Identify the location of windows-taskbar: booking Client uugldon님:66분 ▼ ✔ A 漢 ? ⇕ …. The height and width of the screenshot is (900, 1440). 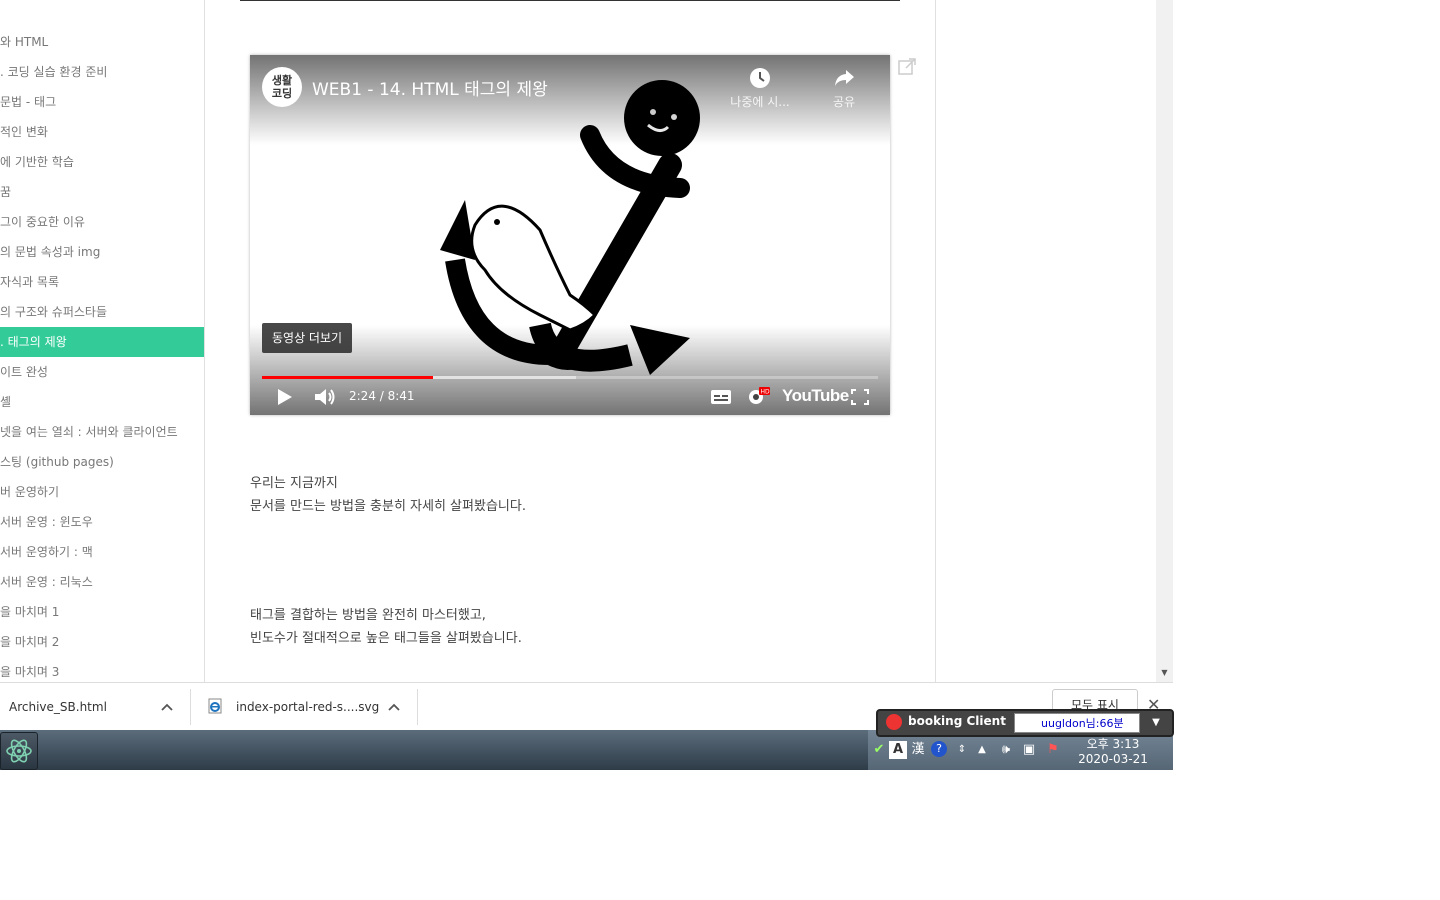
(587, 739).